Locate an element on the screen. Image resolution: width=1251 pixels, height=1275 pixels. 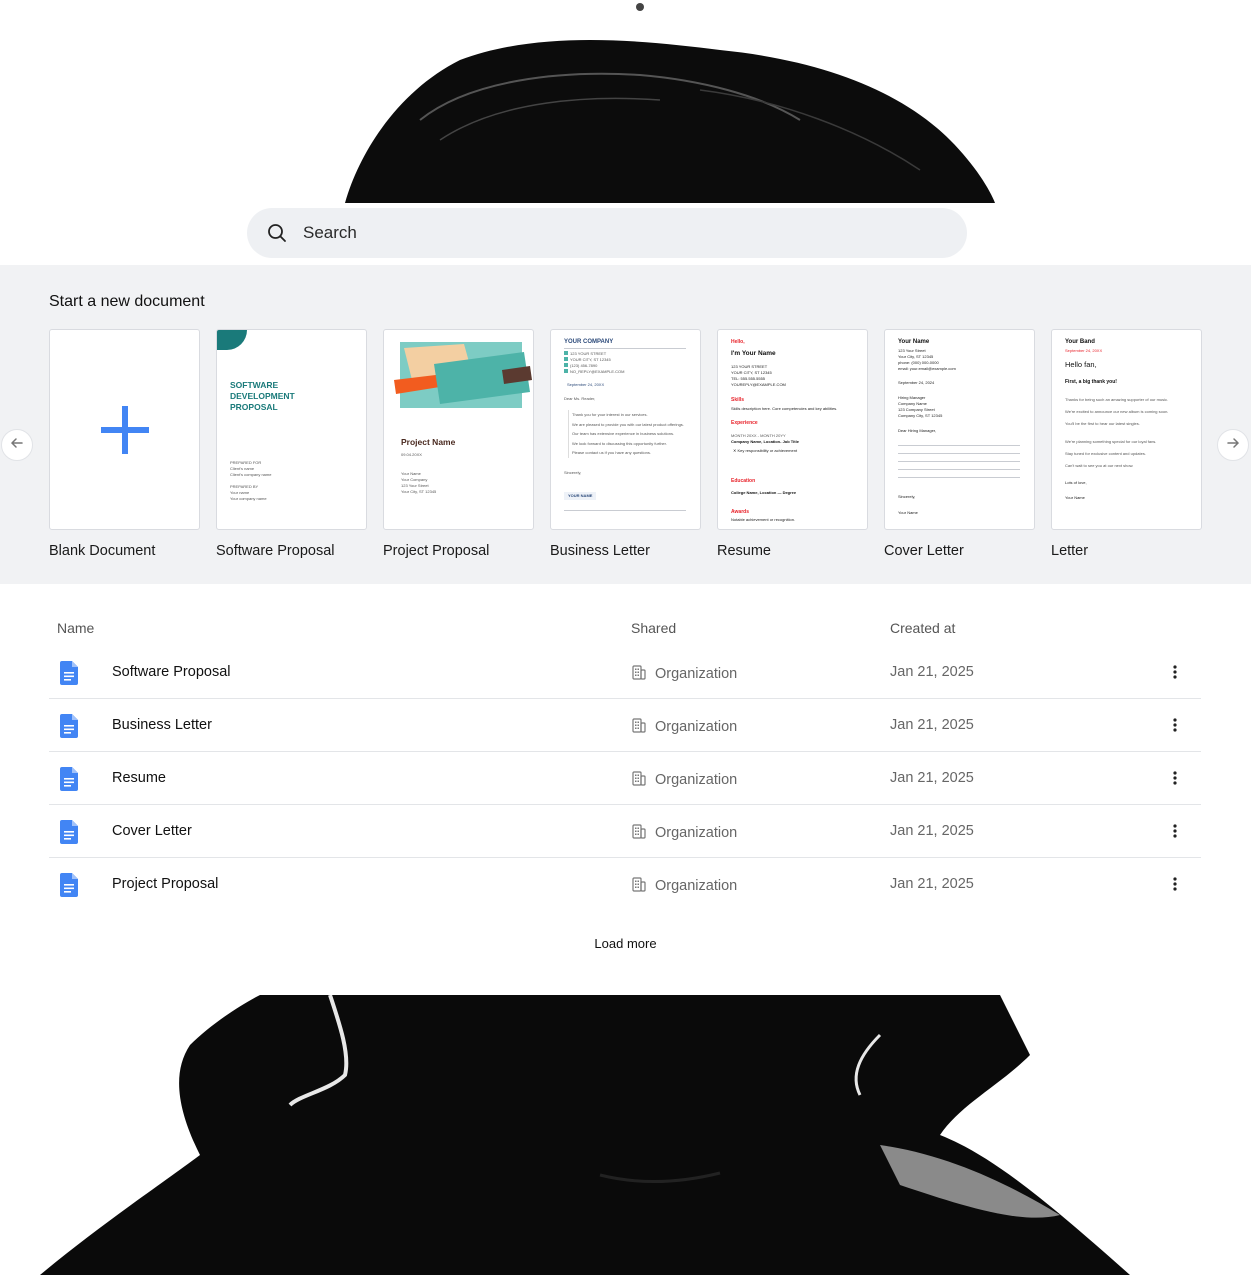
preview-section: Skills is located at coordinates (738, 400).